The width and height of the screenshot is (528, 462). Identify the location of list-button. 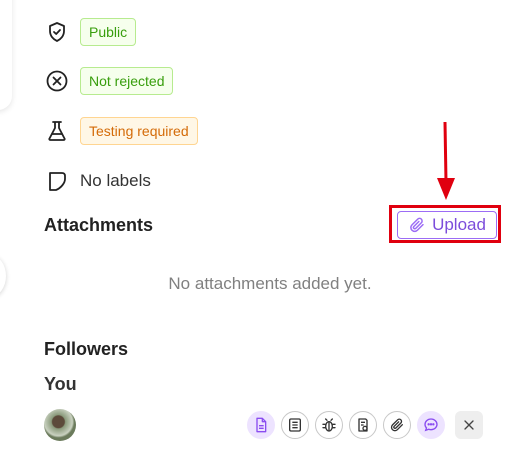
(295, 425).